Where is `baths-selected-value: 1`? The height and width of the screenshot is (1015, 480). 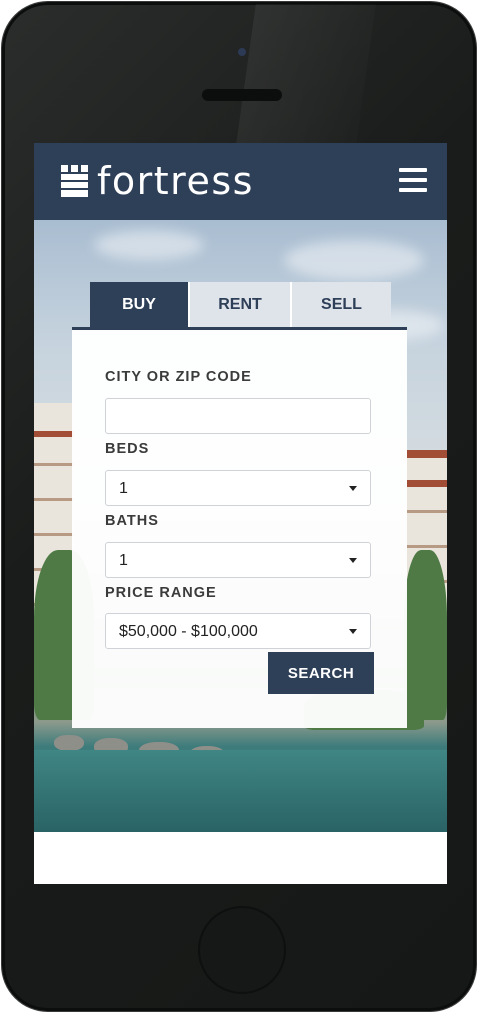
baths-selected-value: 1 is located at coordinates (123, 560).